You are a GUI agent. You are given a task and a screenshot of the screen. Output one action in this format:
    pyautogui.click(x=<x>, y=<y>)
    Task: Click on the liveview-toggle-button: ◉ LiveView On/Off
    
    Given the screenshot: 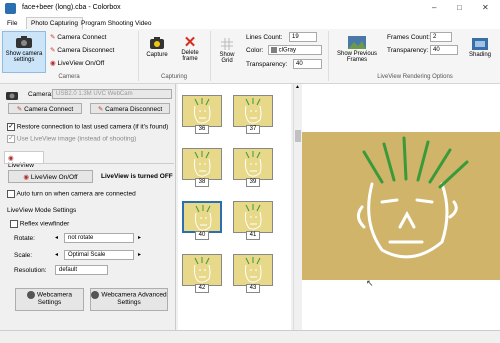 What is the action you would take?
    pyautogui.click(x=50, y=176)
    